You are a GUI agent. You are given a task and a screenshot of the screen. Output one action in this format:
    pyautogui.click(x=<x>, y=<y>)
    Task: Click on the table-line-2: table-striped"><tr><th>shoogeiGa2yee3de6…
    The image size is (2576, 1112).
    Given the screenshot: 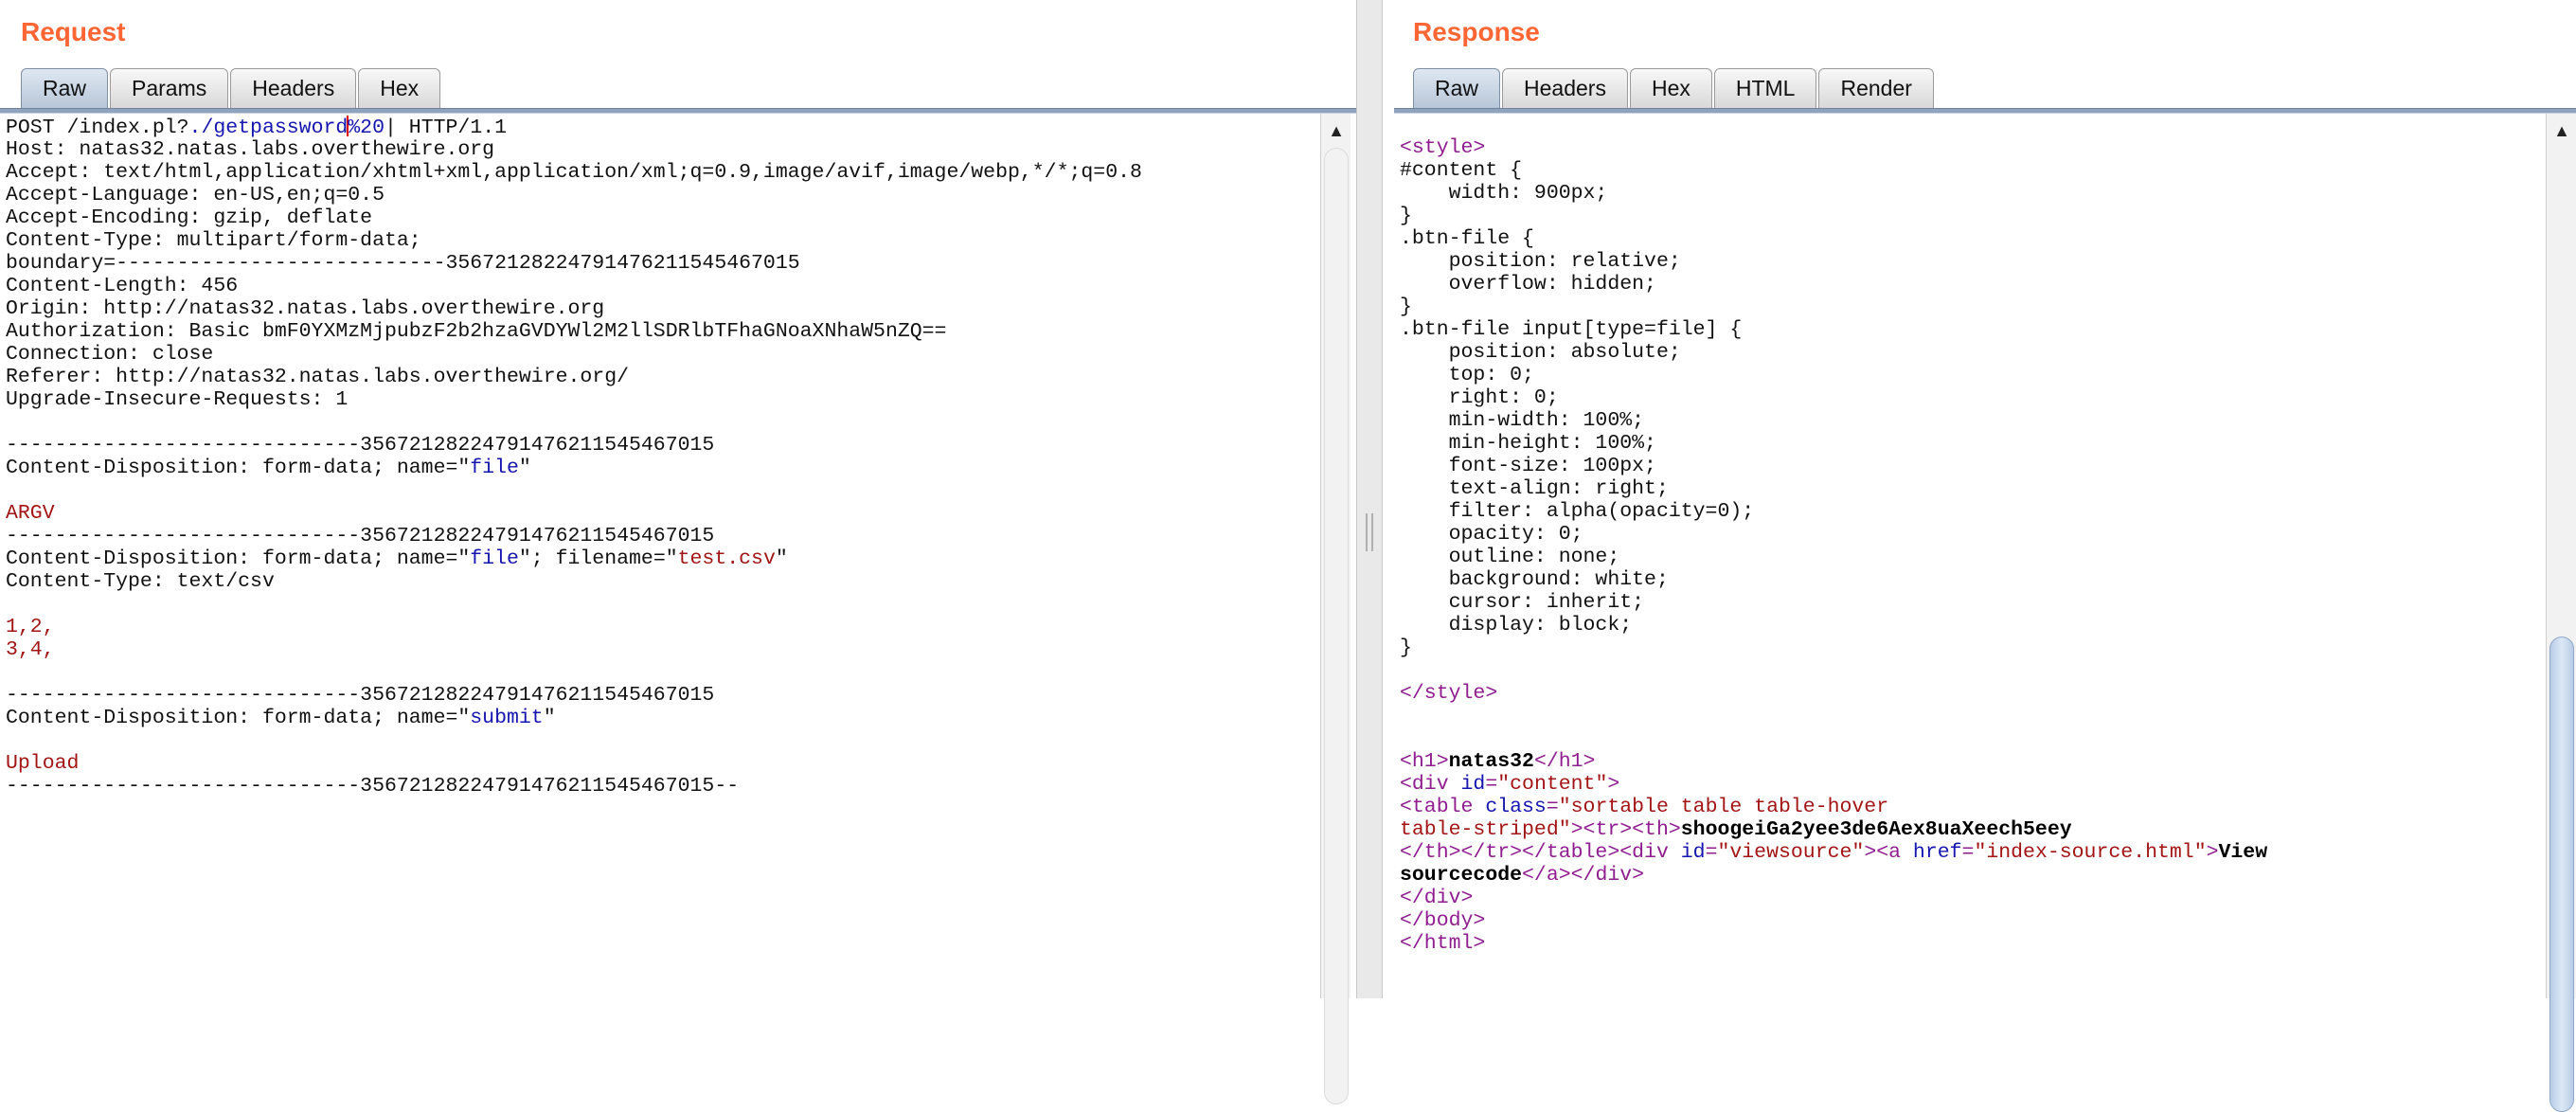 What is the action you would take?
    pyautogui.click(x=1966, y=829)
    